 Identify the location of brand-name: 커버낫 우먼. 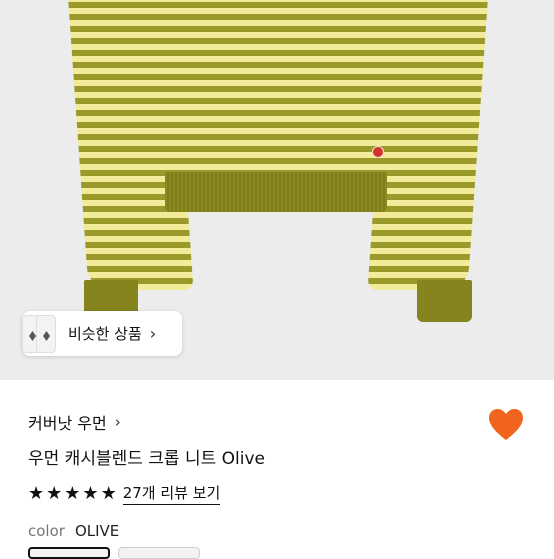
(67, 423).